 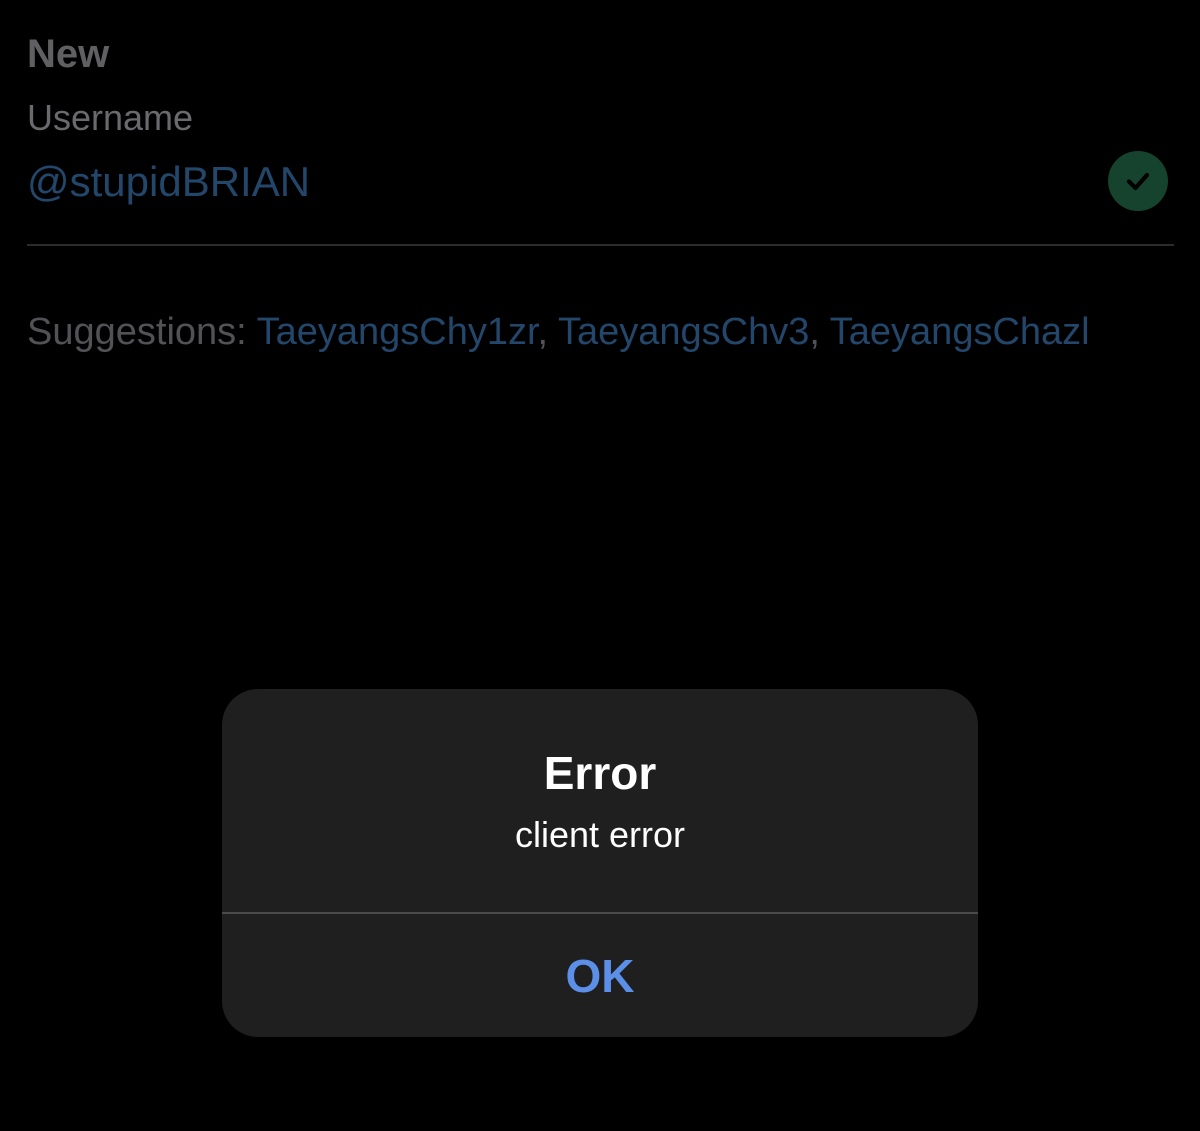 What do you see at coordinates (600, 773) in the screenshot?
I see `alert-title: Error` at bounding box center [600, 773].